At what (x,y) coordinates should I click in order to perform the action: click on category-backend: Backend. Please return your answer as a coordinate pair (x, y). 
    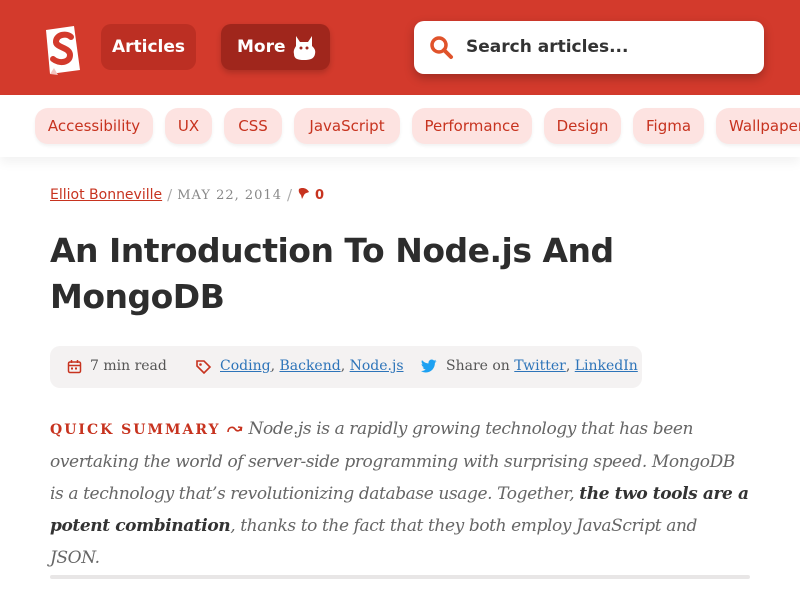
    Looking at the image, I should click on (309, 366).